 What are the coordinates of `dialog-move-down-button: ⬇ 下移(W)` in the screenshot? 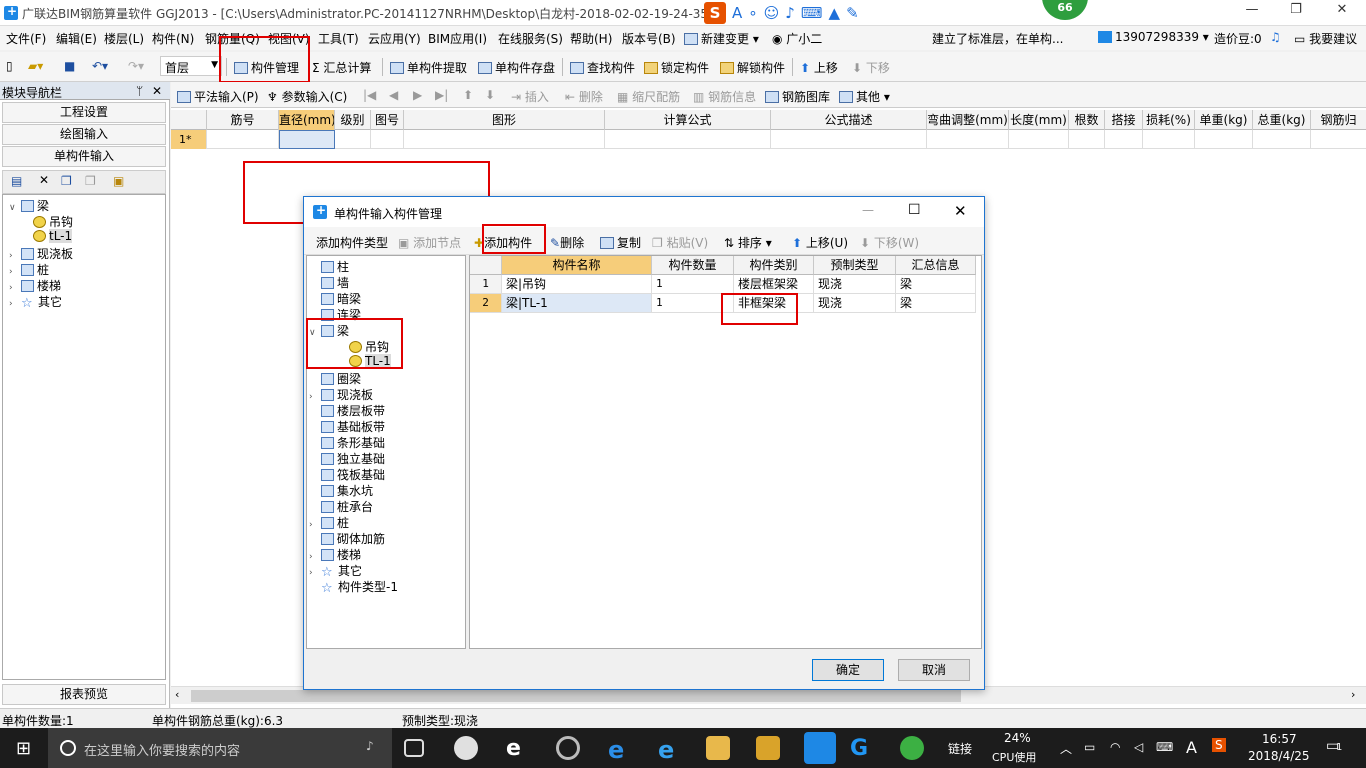 It's located at (889, 242).